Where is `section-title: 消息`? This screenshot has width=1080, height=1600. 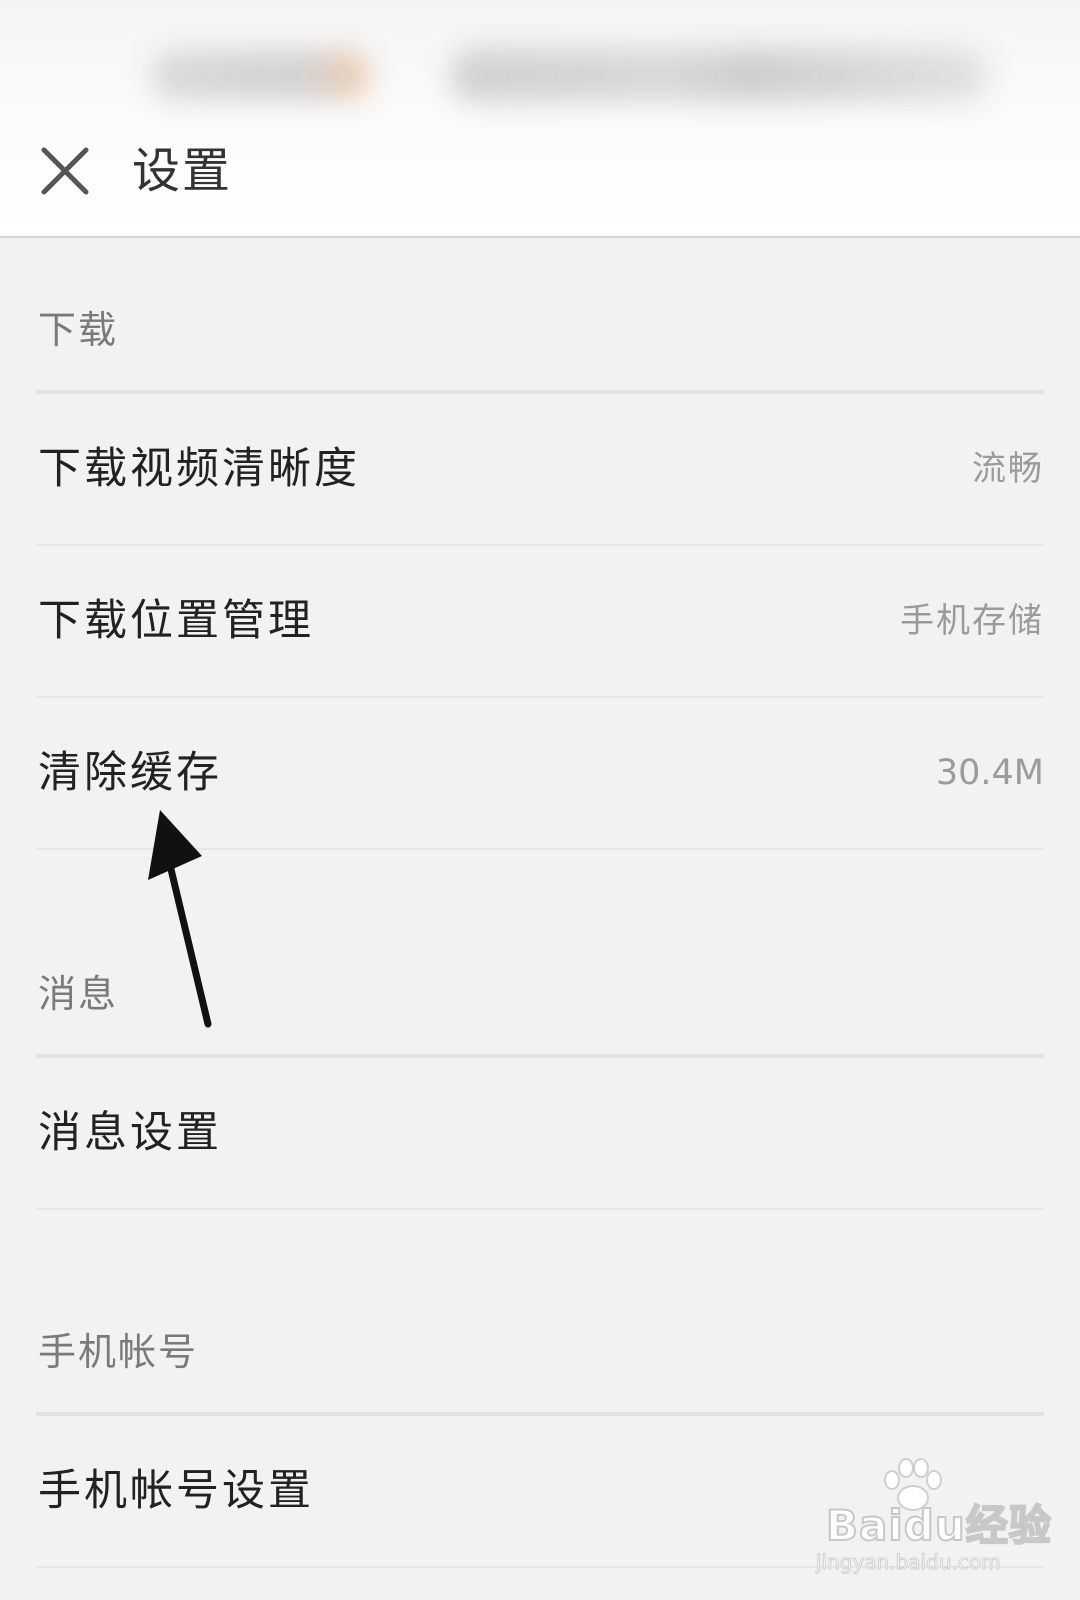 section-title: 消息 is located at coordinates (78, 994).